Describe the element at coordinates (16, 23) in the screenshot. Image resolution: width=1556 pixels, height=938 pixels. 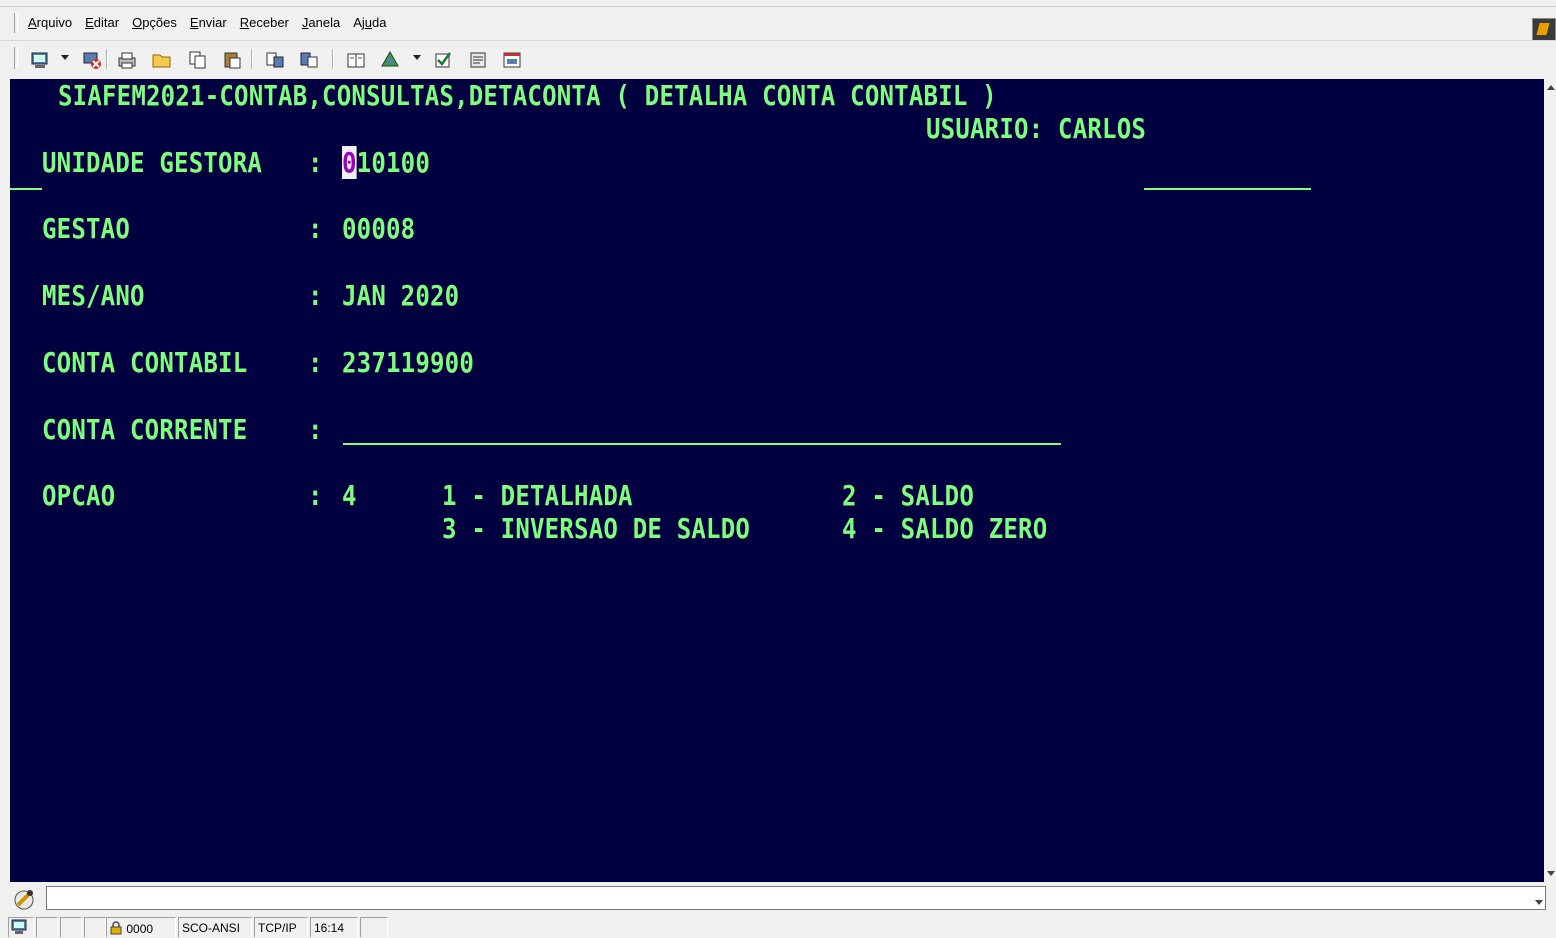
I see `menu-grip` at that location.